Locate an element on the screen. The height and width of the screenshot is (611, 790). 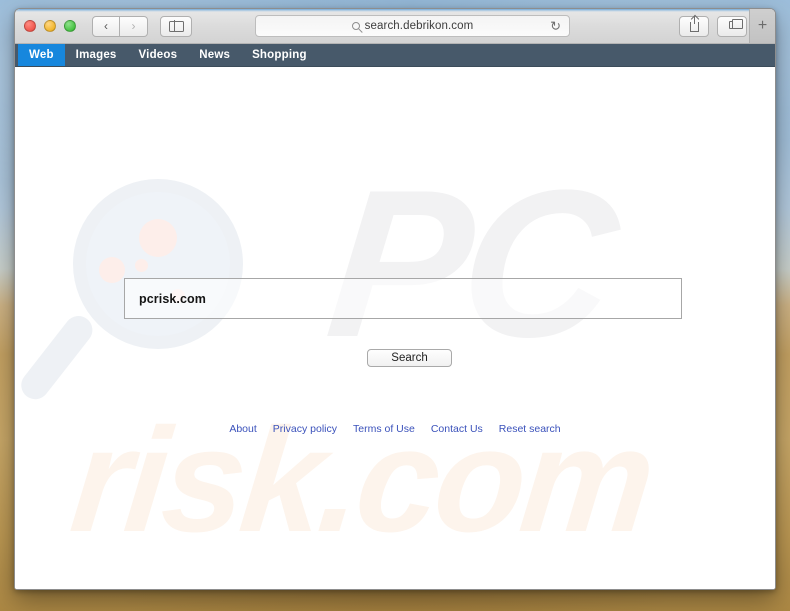
search-icon is located at coordinates (355, 26).